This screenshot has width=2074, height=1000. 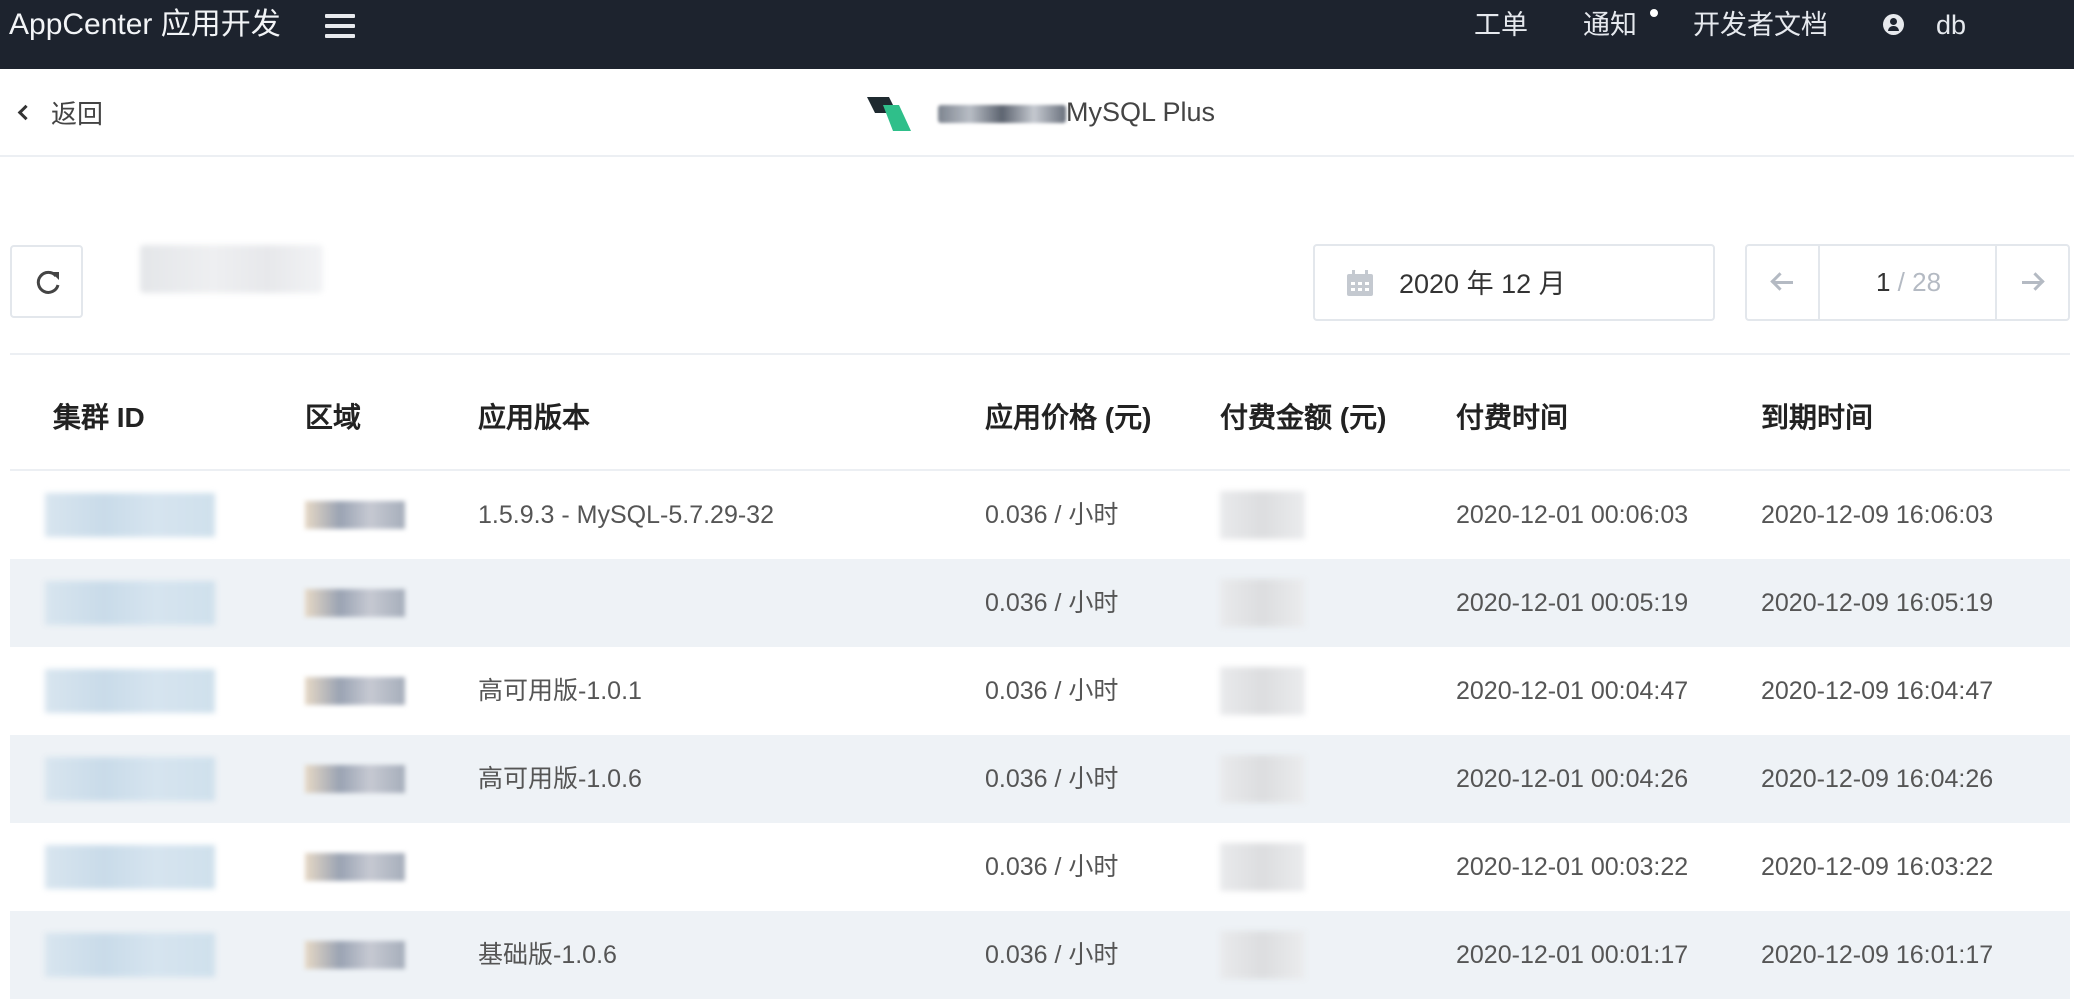 What do you see at coordinates (1877, 603) in the screenshot?
I see `cell-expire-time: 2020-12-09 16:05:19` at bounding box center [1877, 603].